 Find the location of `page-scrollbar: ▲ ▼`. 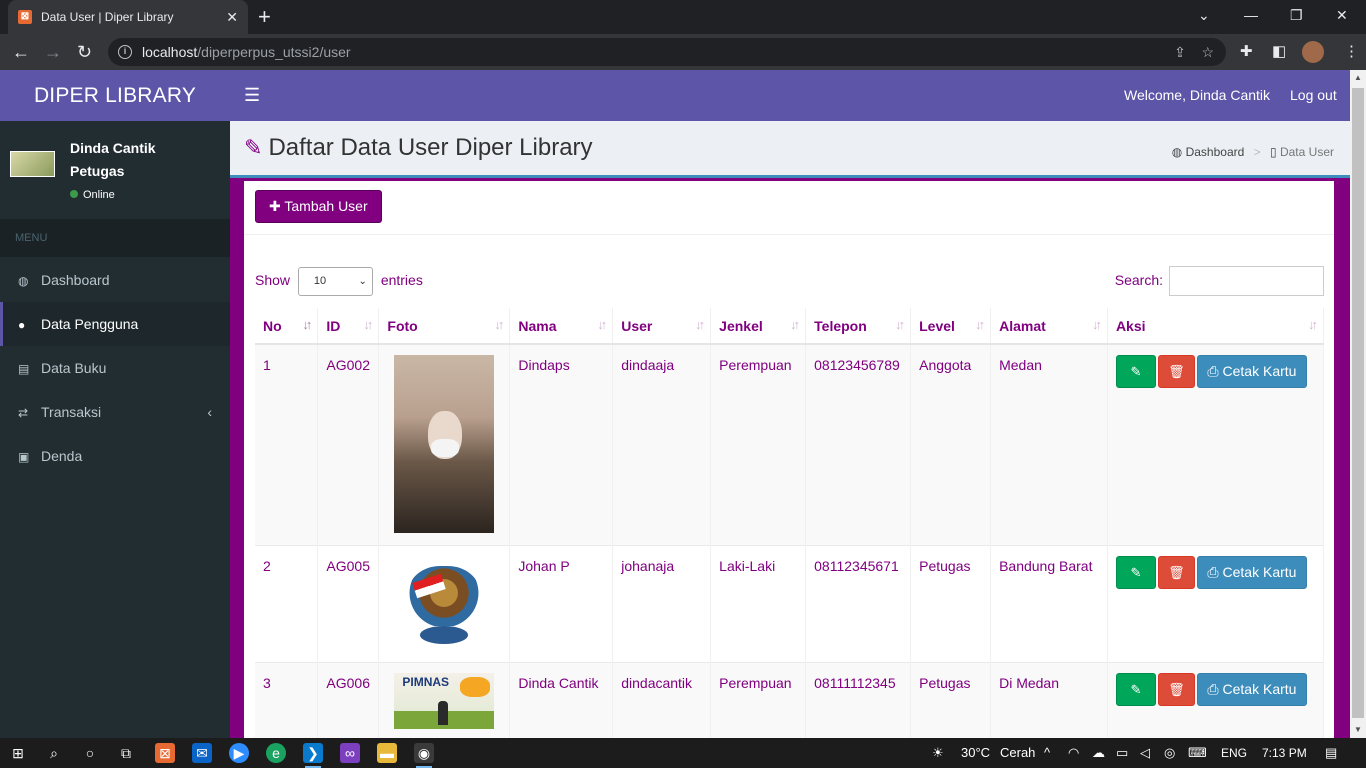

page-scrollbar: ▲ ▼ is located at coordinates (1358, 404).